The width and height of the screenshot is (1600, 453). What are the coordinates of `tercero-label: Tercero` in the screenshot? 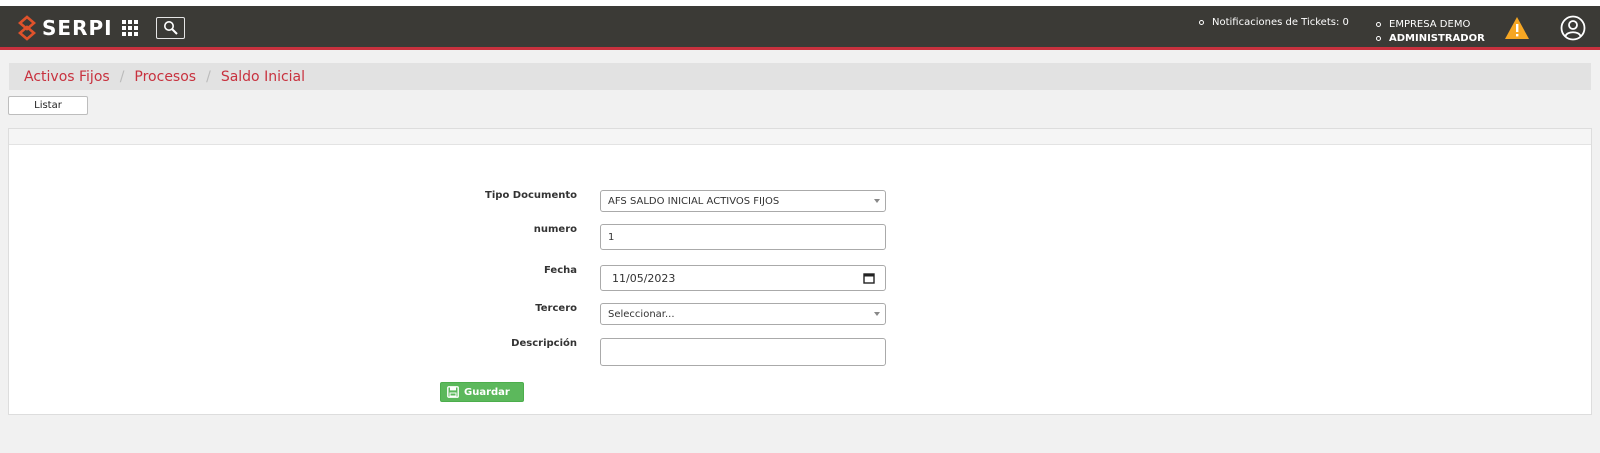 It's located at (556, 308).